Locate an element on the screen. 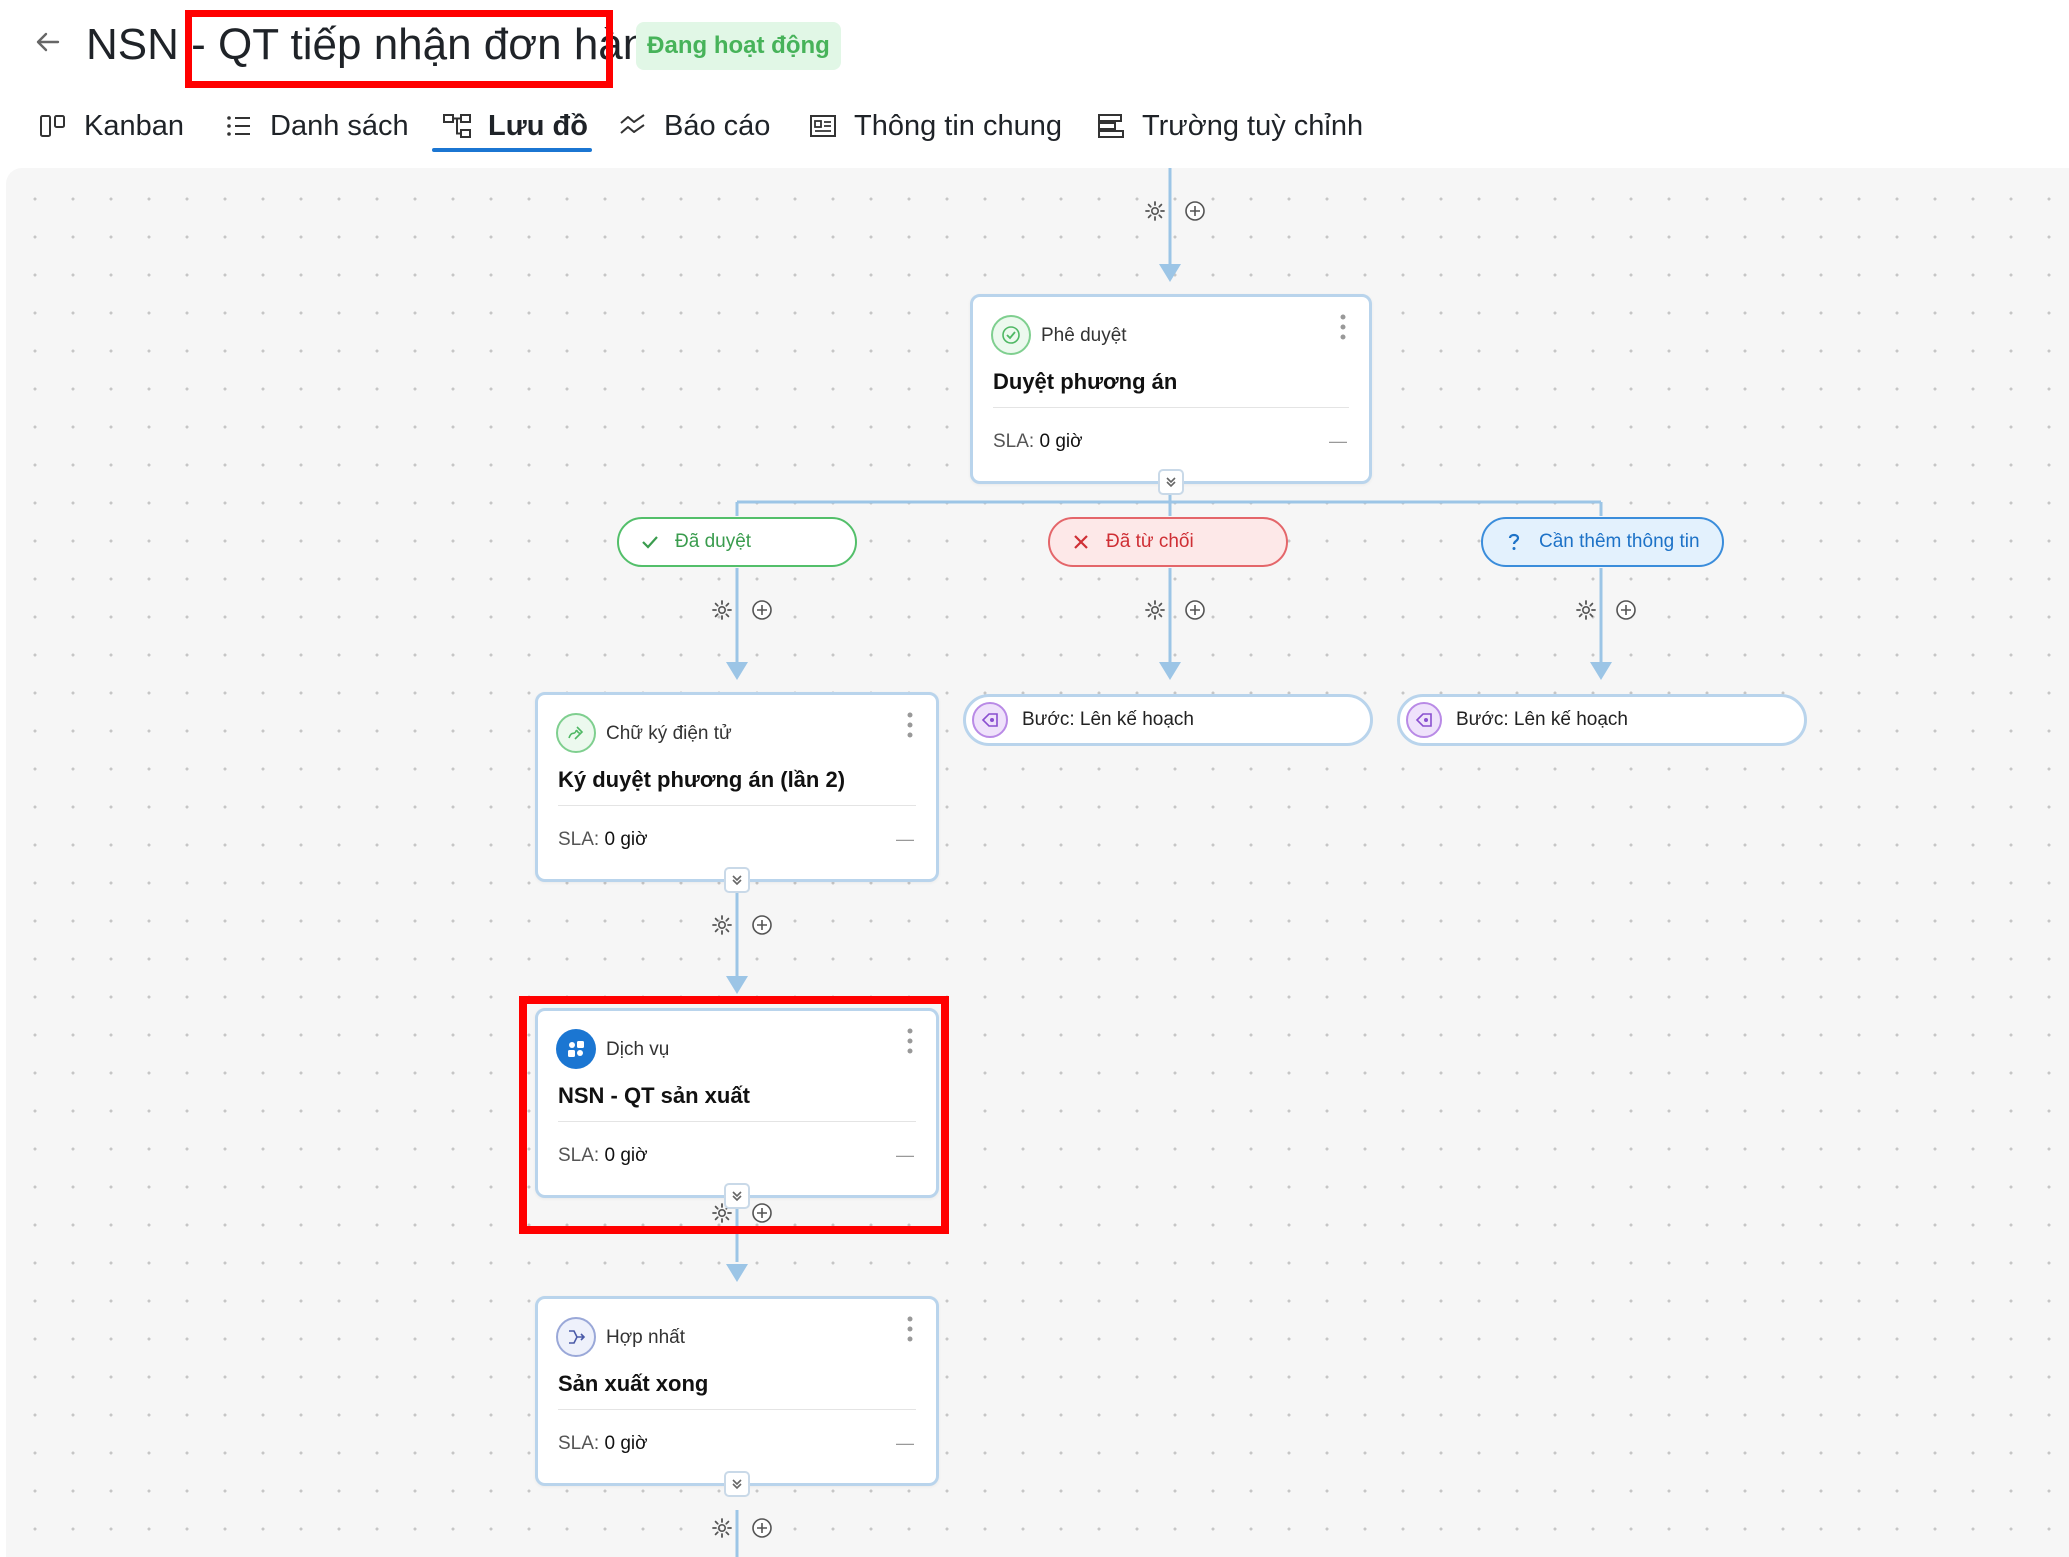 The width and height of the screenshot is (2069, 1557). branch-need-info: Cần thêm thông tin is located at coordinates (1602, 542).